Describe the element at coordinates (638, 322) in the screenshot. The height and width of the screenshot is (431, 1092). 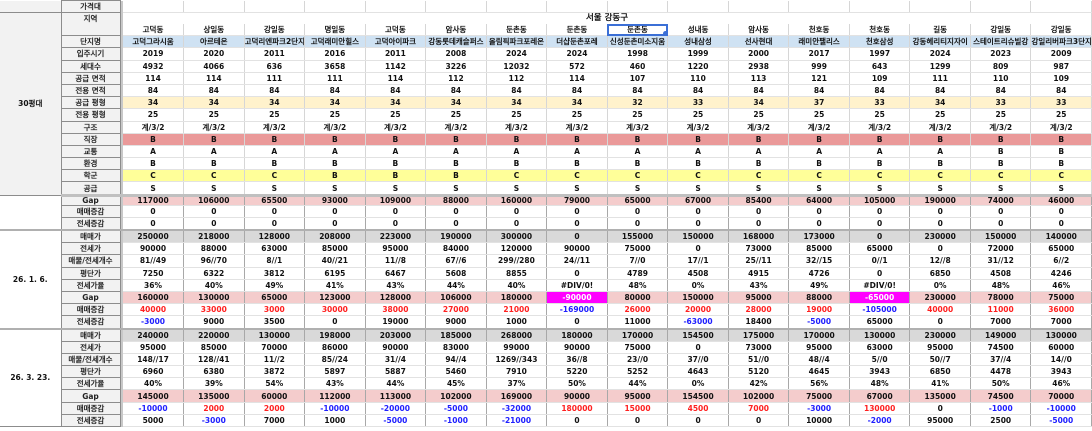
I see `data-cell: 11000` at that location.